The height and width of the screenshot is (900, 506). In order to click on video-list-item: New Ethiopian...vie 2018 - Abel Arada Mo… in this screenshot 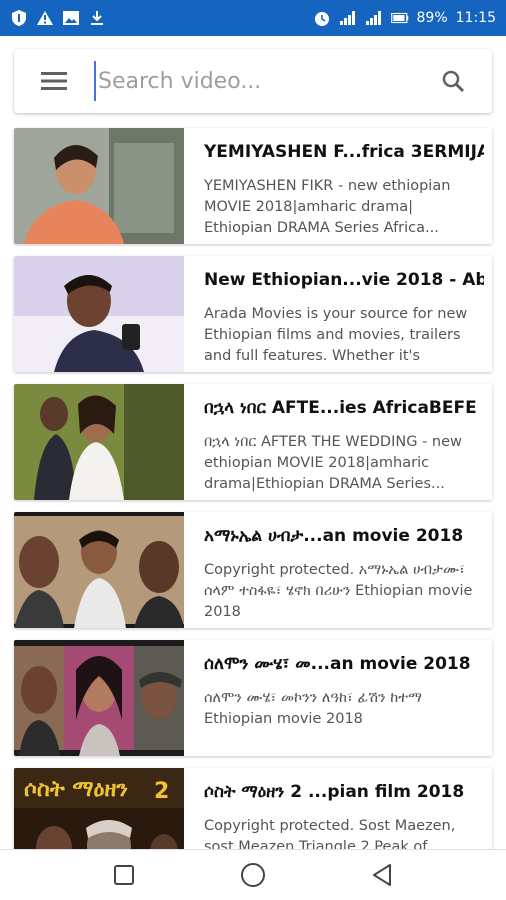, I will do `click(253, 314)`.